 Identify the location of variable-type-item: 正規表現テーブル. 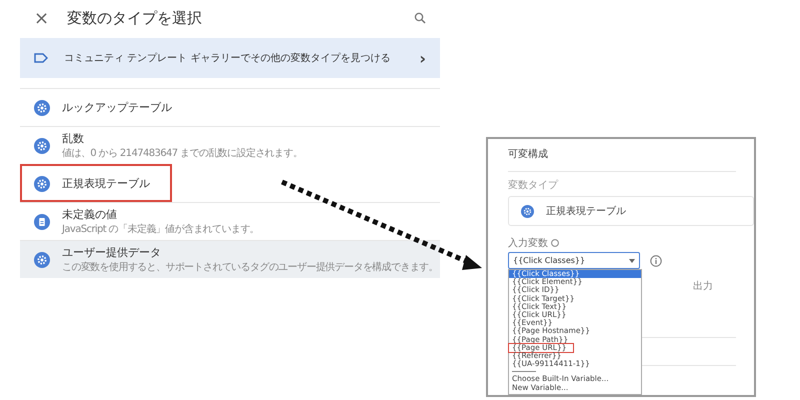
(96, 183).